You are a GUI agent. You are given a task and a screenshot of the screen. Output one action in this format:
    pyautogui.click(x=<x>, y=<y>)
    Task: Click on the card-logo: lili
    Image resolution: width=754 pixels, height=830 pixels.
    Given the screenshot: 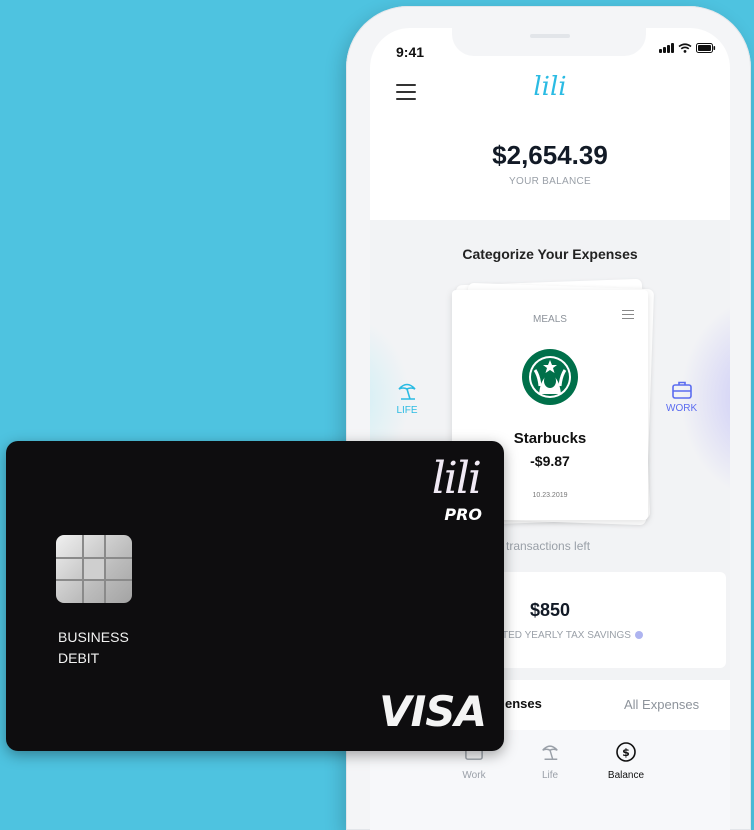 What is the action you would take?
    pyautogui.click(x=456, y=478)
    